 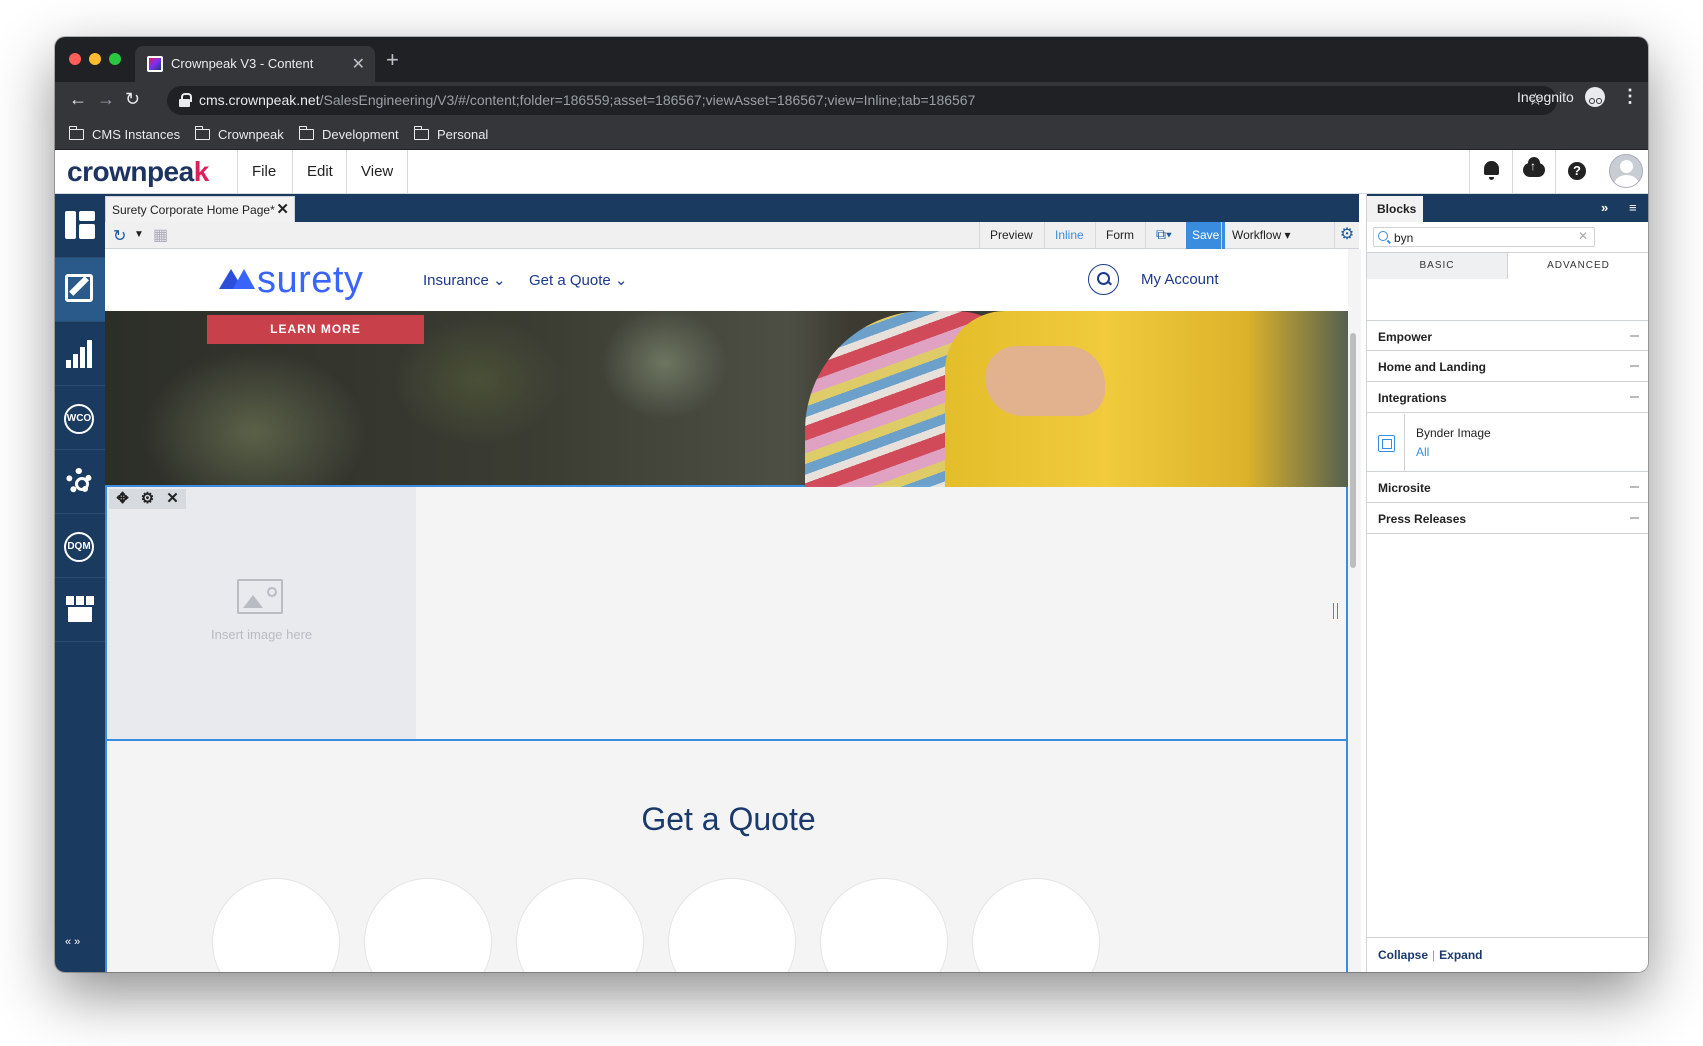 I want to click on help-button: ?, so click(x=1576, y=172).